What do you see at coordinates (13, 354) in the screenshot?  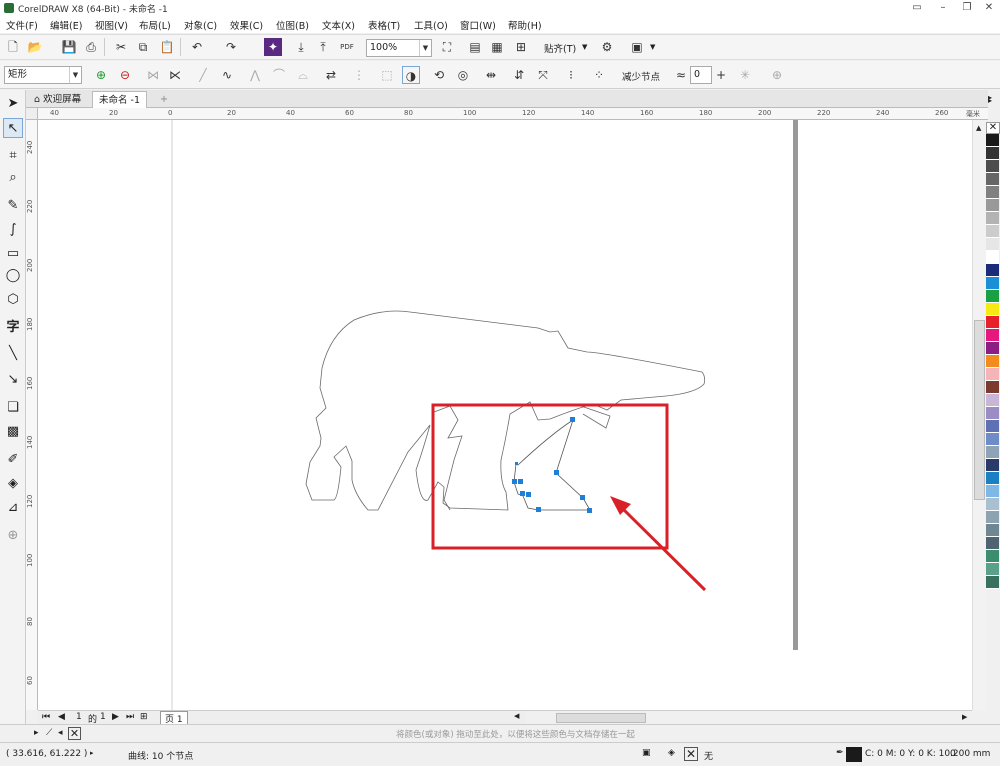 I see `parallel-dimension-icon: ╲` at bounding box center [13, 354].